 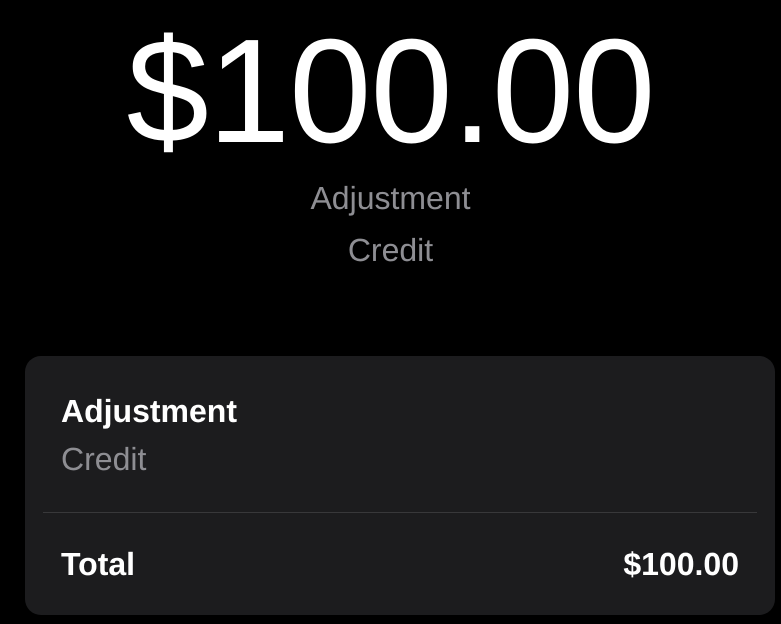 What do you see at coordinates (391, 250) in the screenshot?
I see `transaction-subtitle: Credit` at bounding box center [391, 250].